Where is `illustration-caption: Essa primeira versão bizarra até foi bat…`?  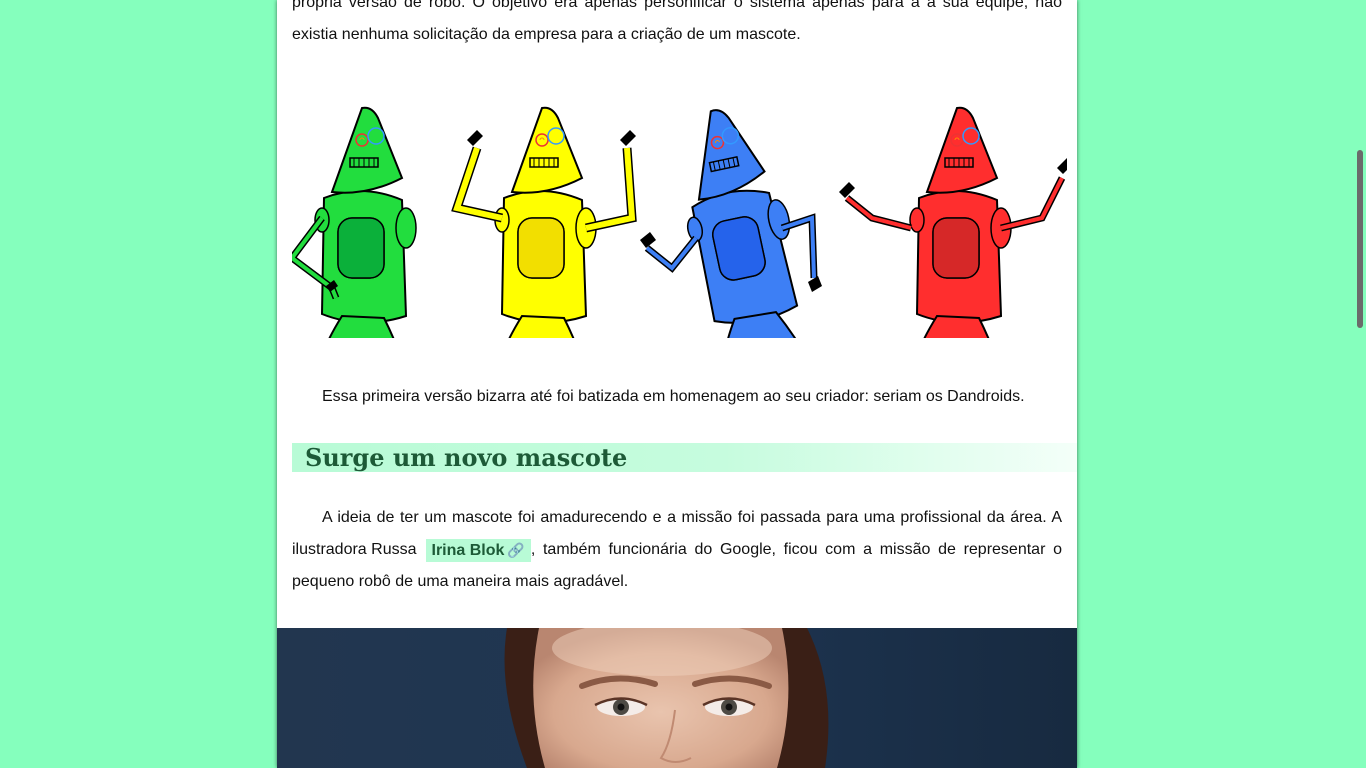 illustration-caption: Essa primeira versão bizarra até foi bat… is located at coordinates (673, 396).